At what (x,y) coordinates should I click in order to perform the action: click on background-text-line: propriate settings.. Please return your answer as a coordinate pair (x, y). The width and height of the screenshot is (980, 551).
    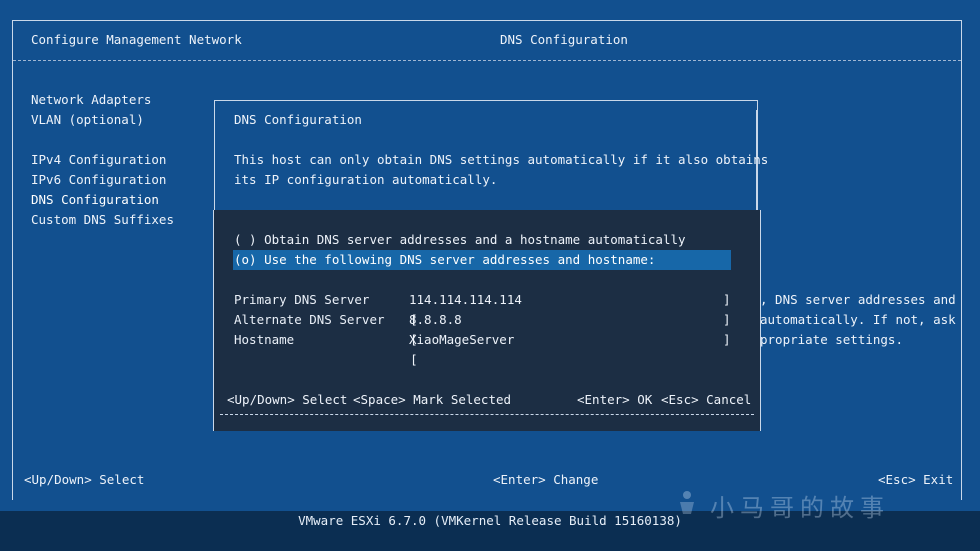
    Looking at the image, I should click on (831, 339).